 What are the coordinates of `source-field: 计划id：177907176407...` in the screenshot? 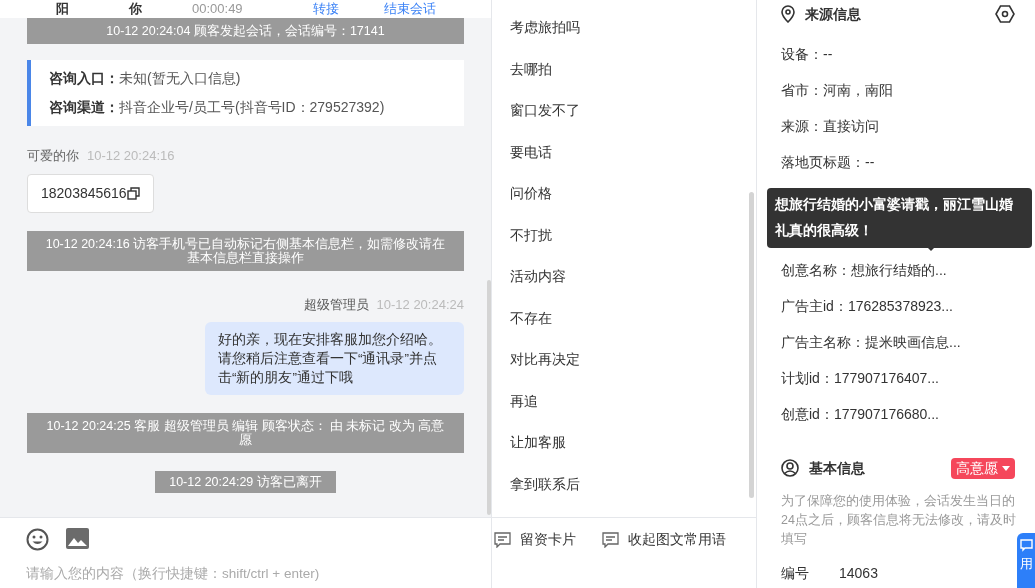 It's located at (860, 378).